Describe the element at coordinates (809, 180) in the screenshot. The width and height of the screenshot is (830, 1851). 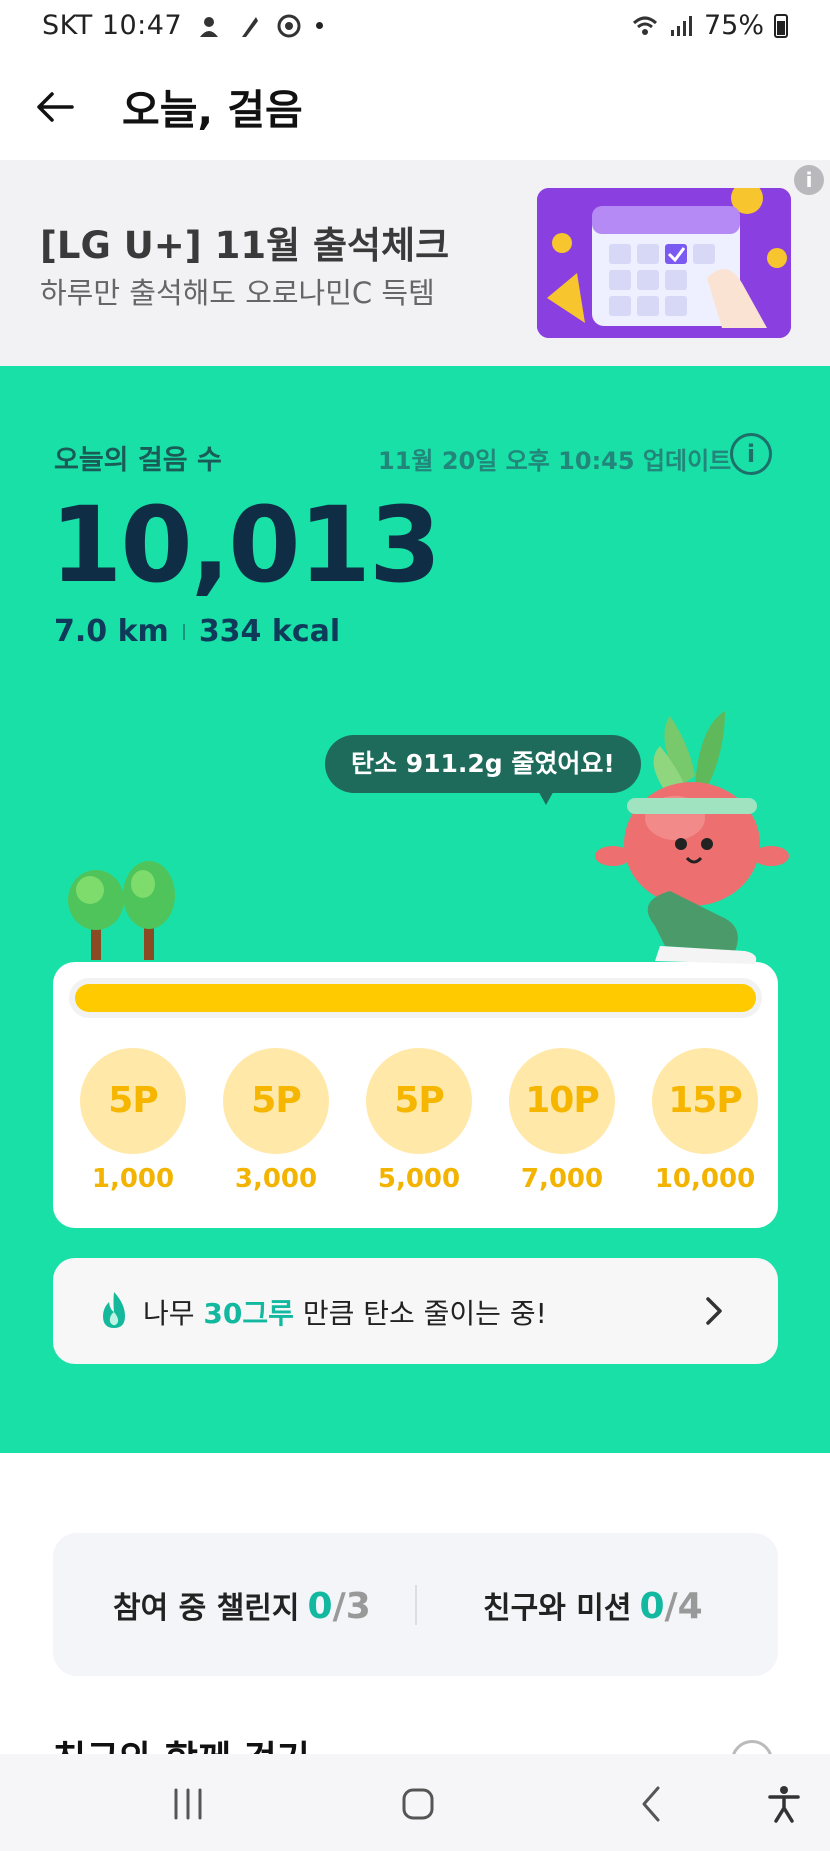
I see `ad-info-icon: i` at that location.